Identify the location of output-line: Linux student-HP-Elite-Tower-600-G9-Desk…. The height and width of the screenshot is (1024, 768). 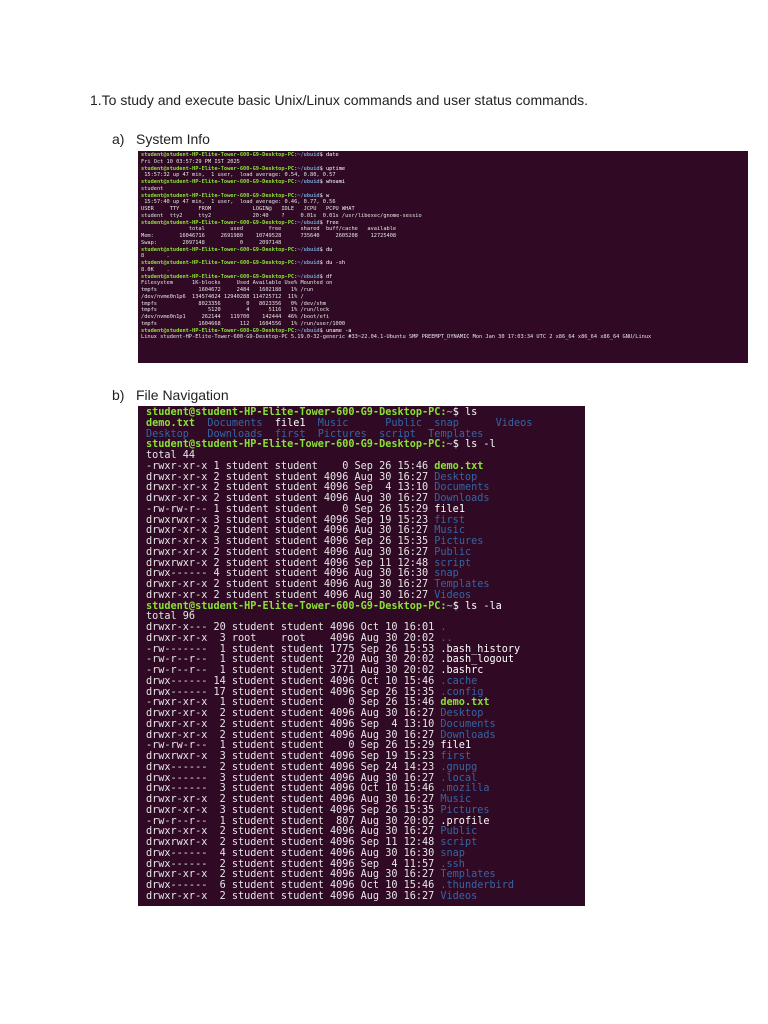
(444, 337).